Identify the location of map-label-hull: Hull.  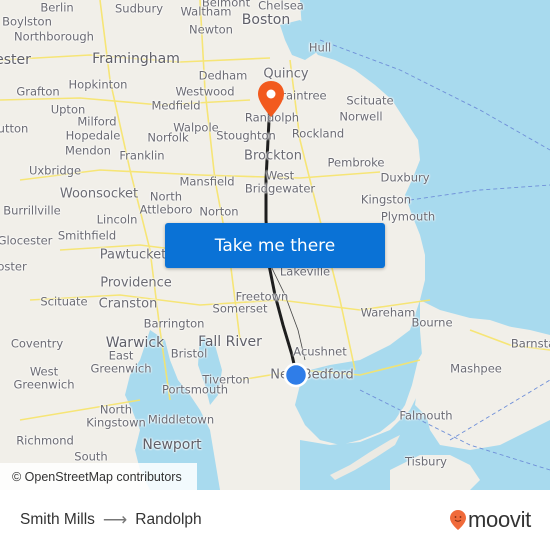
(320, 47).